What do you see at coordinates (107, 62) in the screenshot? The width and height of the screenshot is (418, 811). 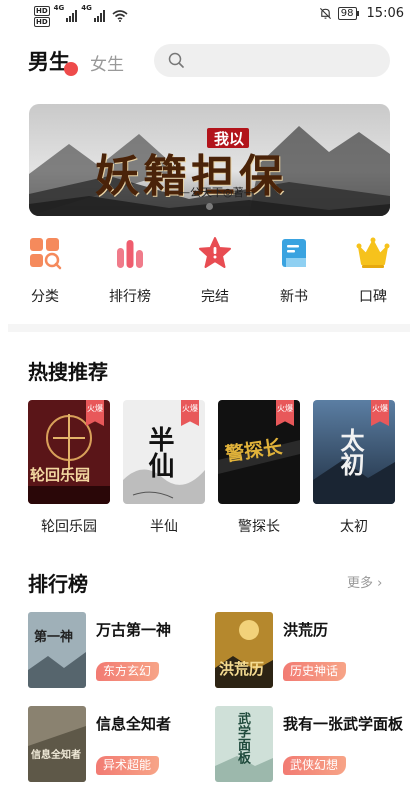 I see `tab-female: 女生` at bounding box center [107, 62].